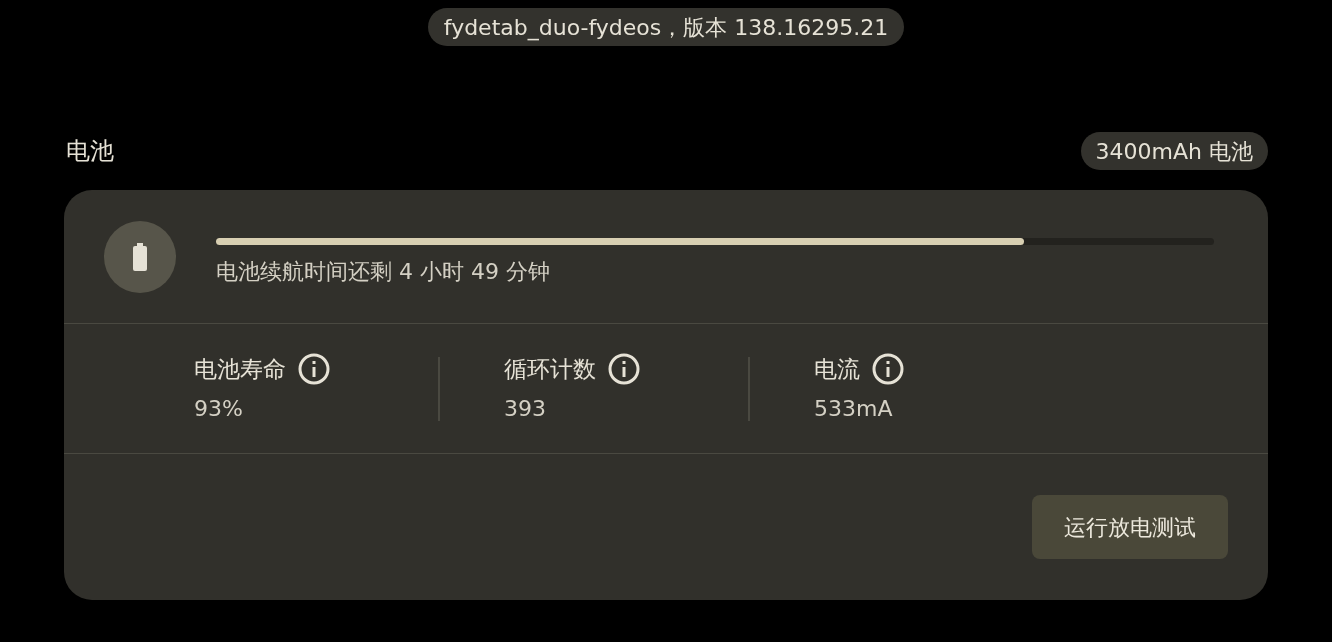  What do you see at coordinates (219, 409) in the screenshot?
I see `stat-value: 93%` at bounding box center [219, 409].